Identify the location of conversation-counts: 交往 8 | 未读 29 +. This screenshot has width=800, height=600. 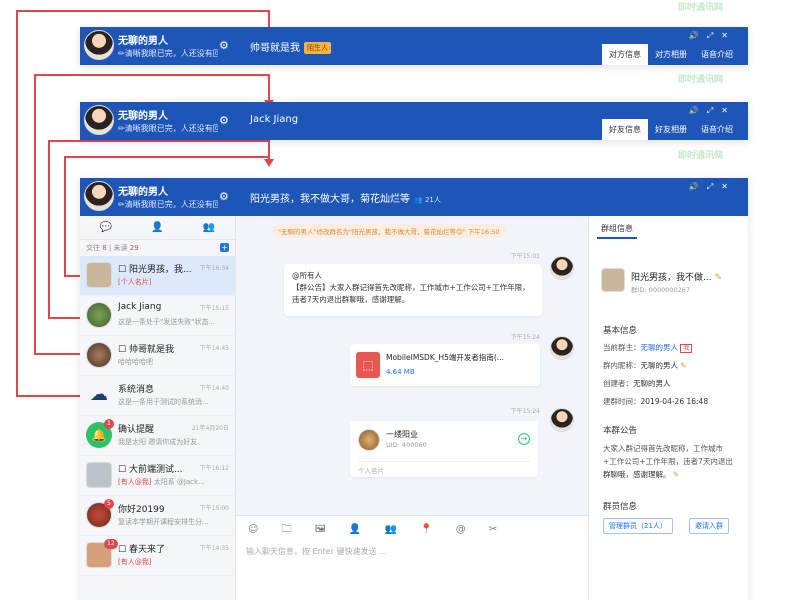
(157, 247).